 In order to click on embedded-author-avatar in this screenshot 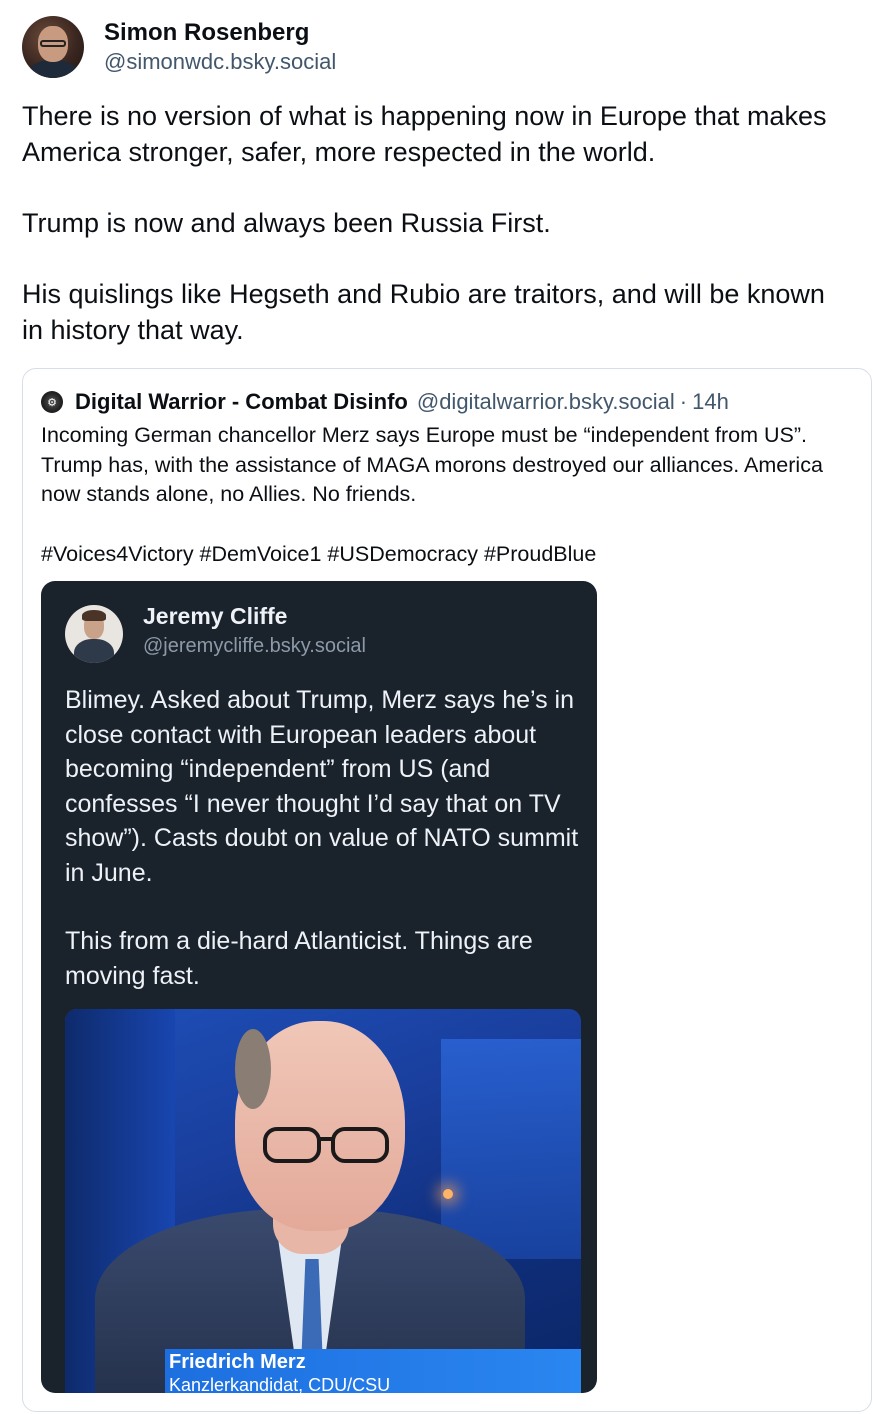, I will do `click(94, 634)`.